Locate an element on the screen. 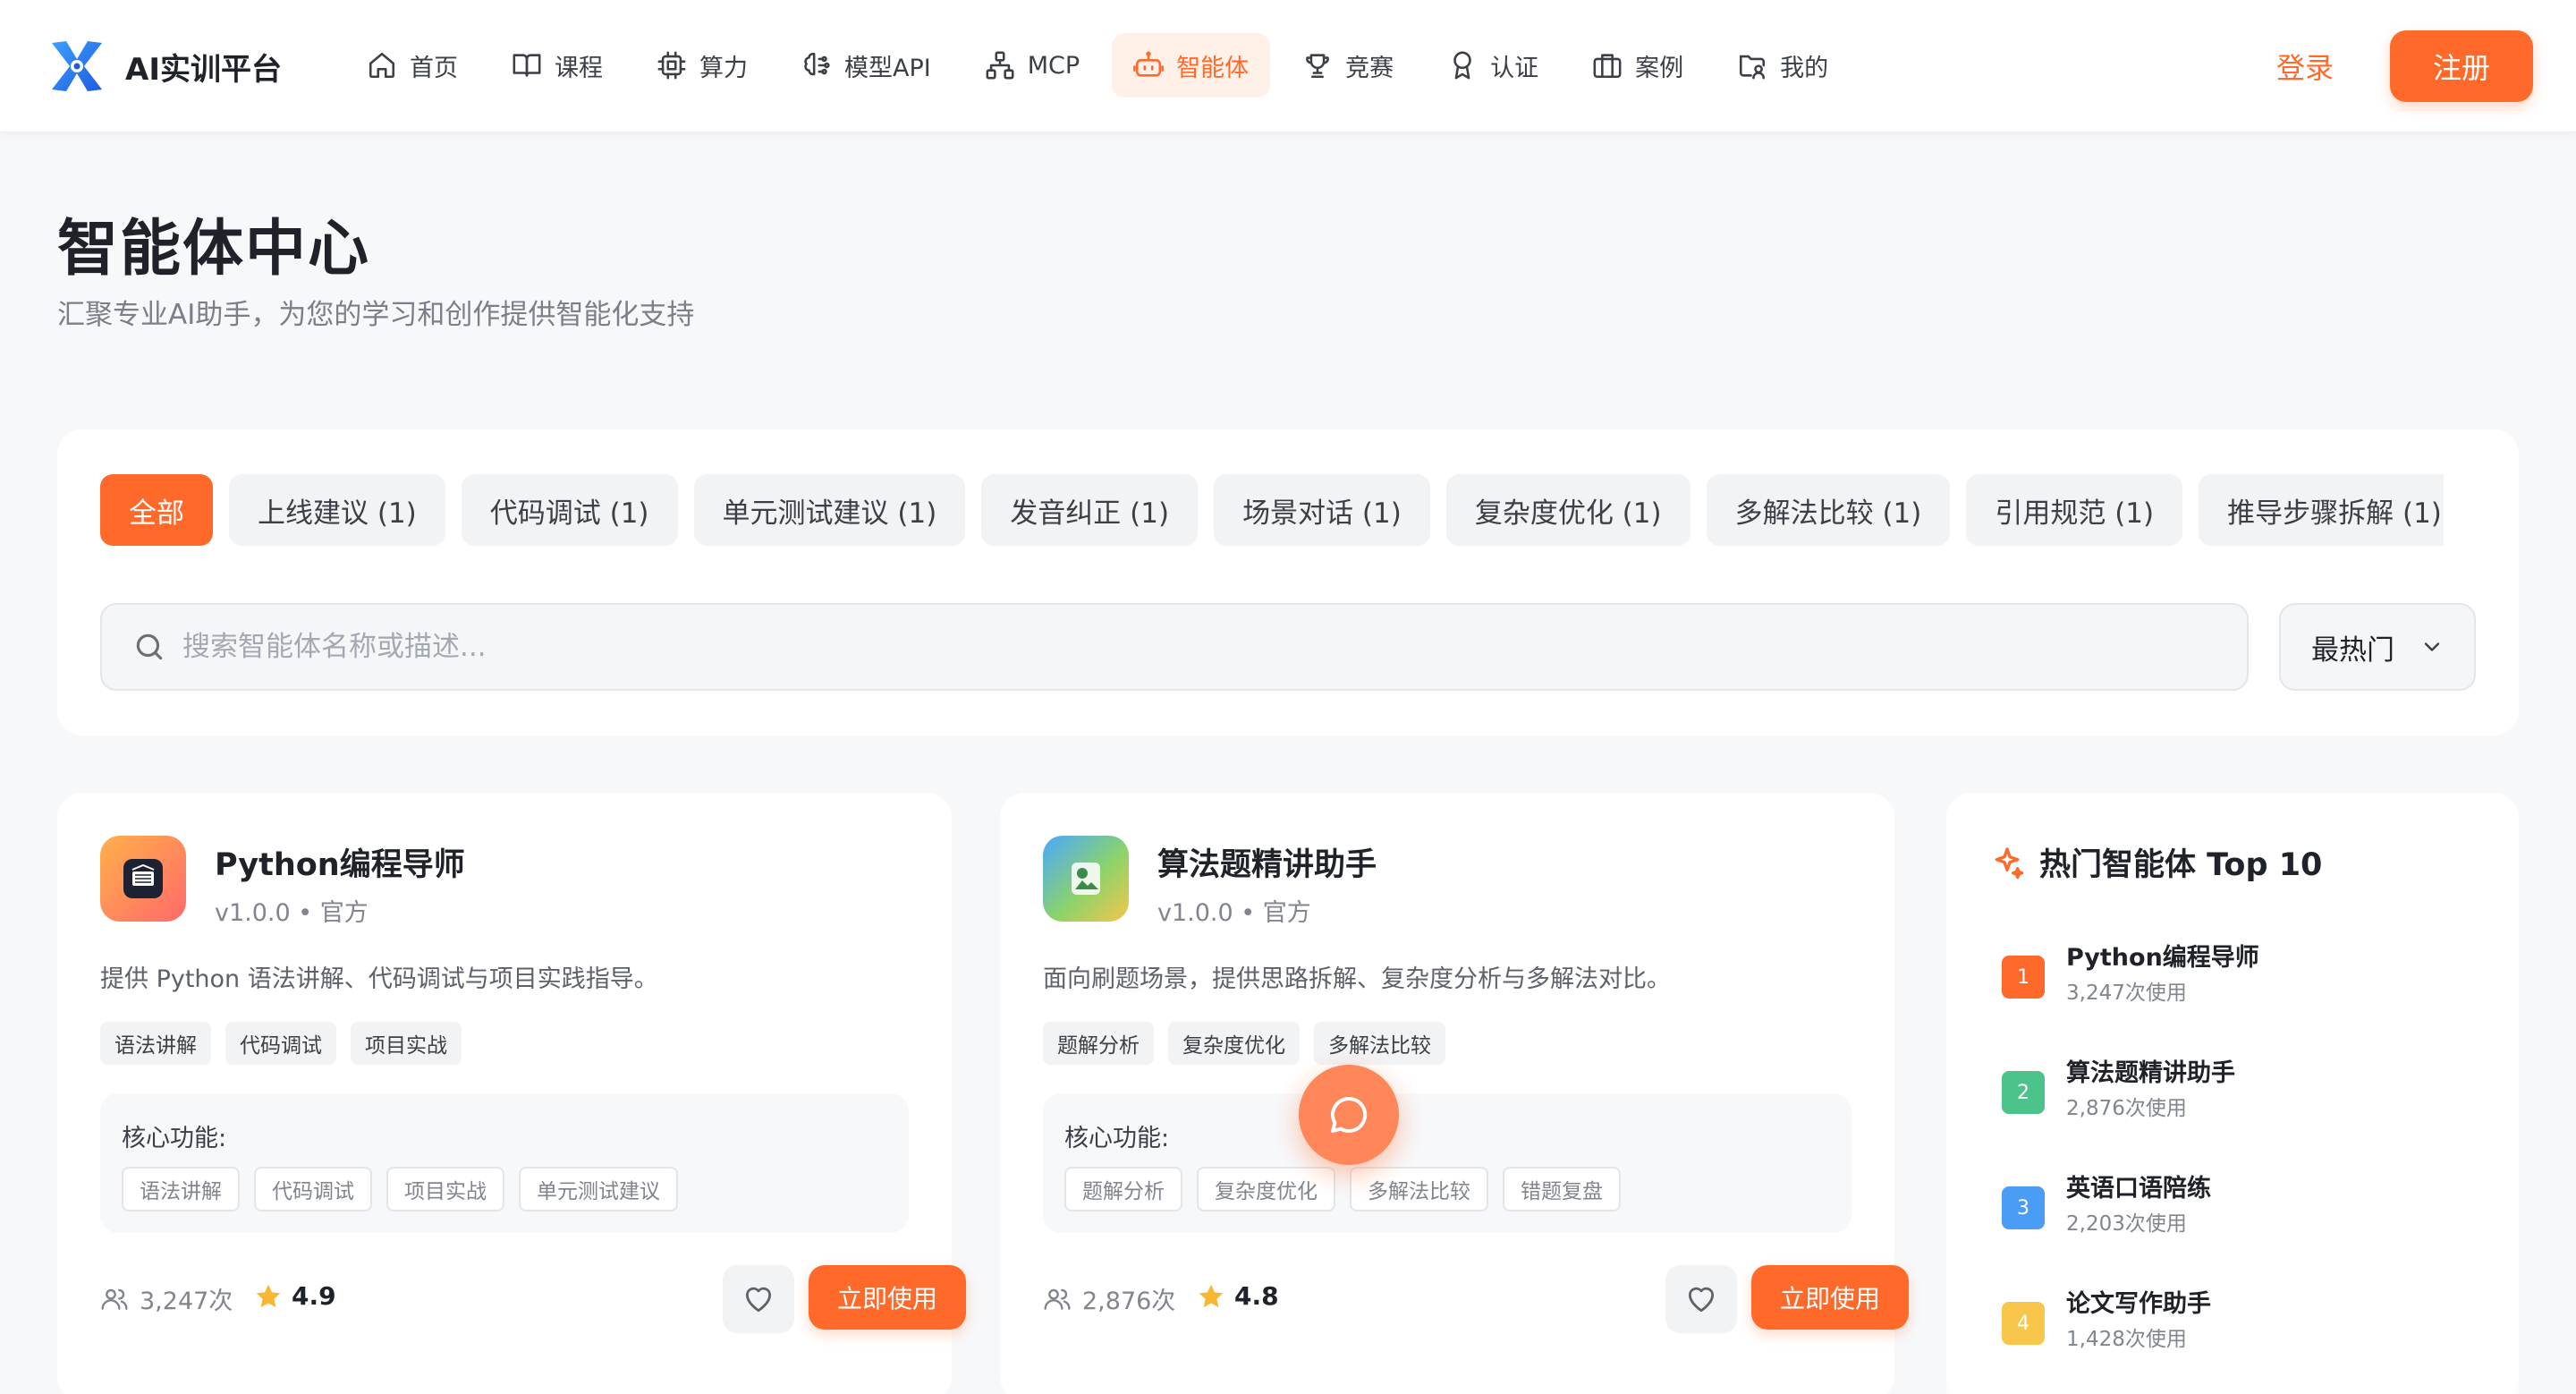  nav-item-contests: 竞赛 is located at coordinates (1348, 65).